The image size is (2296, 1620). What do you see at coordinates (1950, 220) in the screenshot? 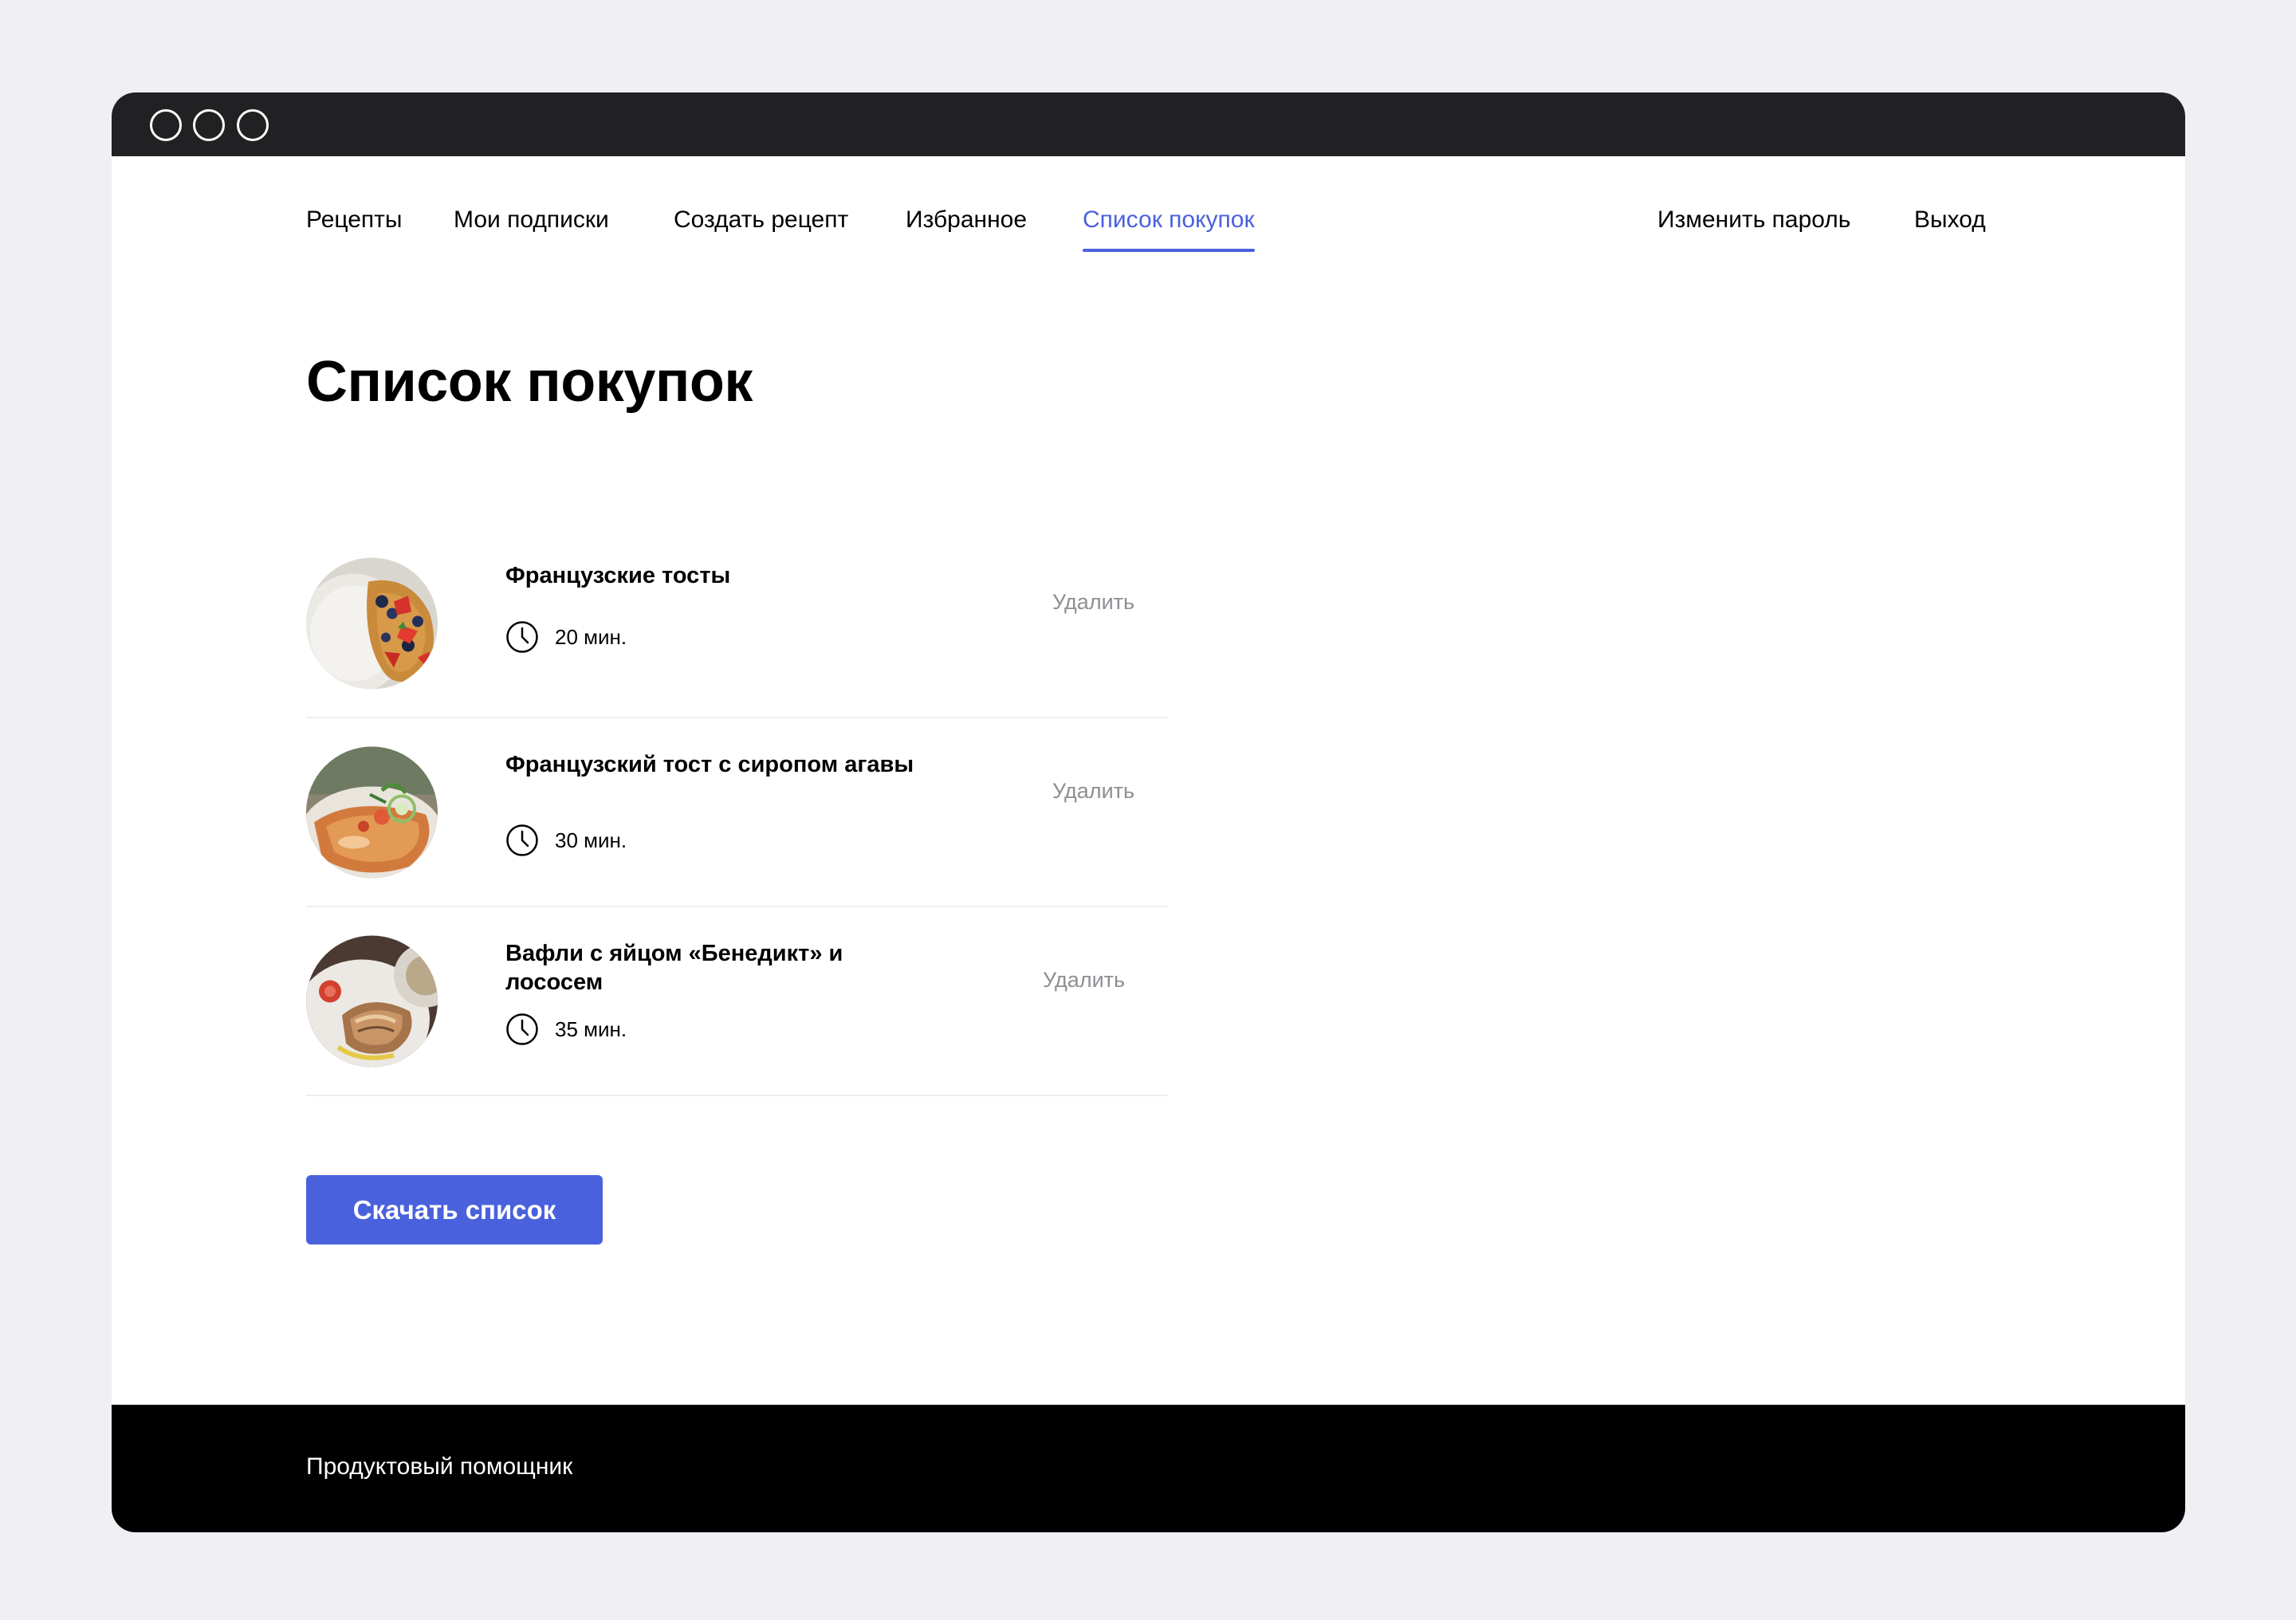
I see `nav-logout: Выход` at bounding box center [1950, 220].